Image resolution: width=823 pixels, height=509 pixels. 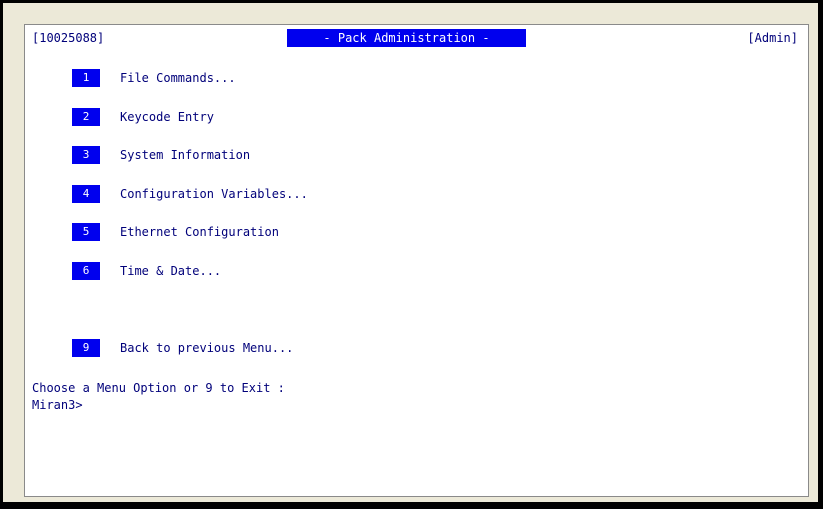 What do you see at coordinates (86, 155) in the screenshot?
I see `option-3-number: 3` at bounding box center [86, 155].